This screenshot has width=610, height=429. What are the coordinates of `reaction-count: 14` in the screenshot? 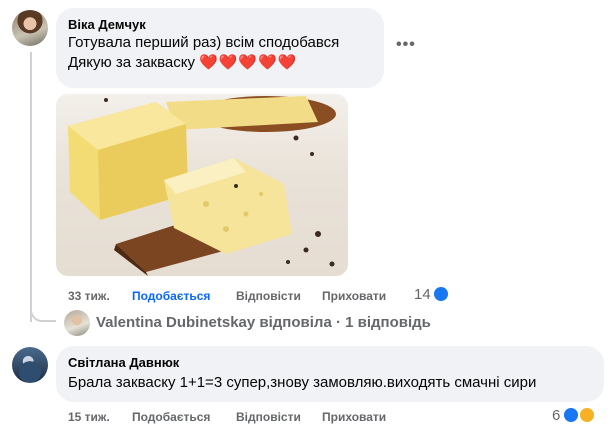 It's located at (422, 294).